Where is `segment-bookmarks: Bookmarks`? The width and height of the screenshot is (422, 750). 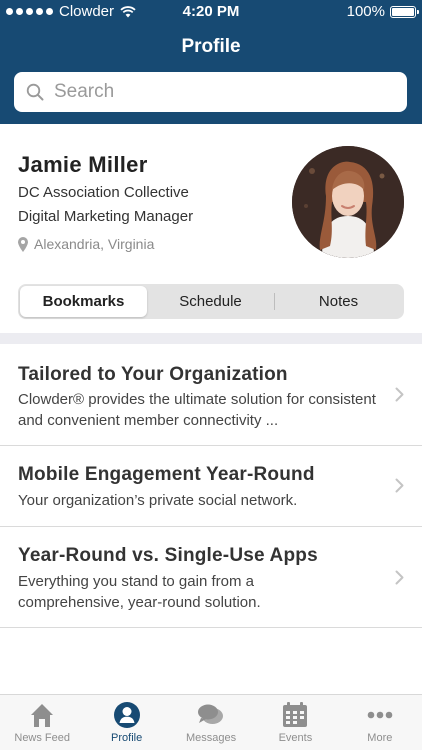 segment-bookmarks: Bookmarks is located at coordinates (83, 301).